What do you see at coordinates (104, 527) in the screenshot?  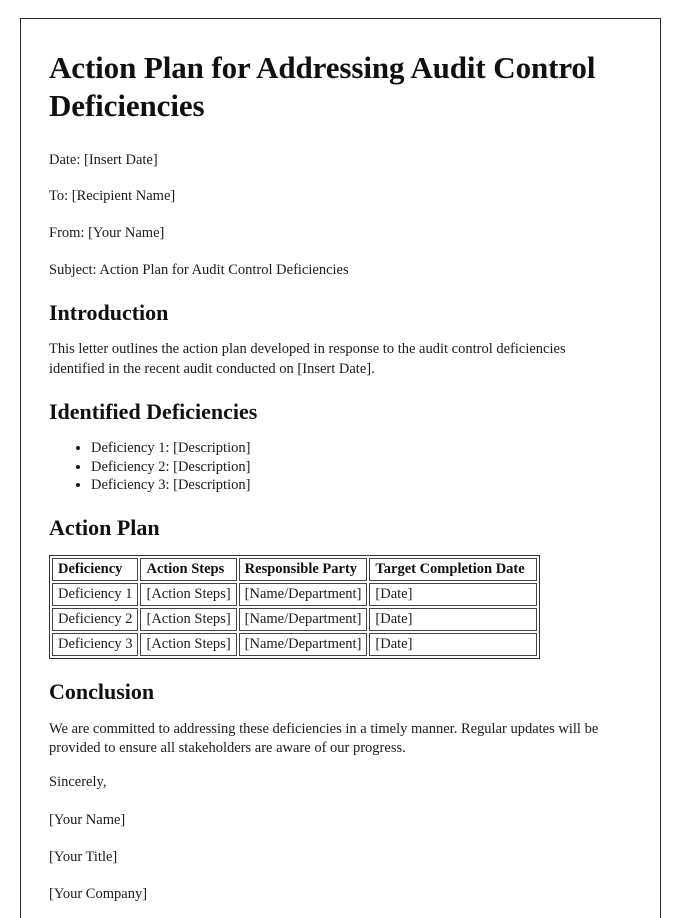 I see `section-heading-action-plan: Action Plan` at bounding box center [104, 527].